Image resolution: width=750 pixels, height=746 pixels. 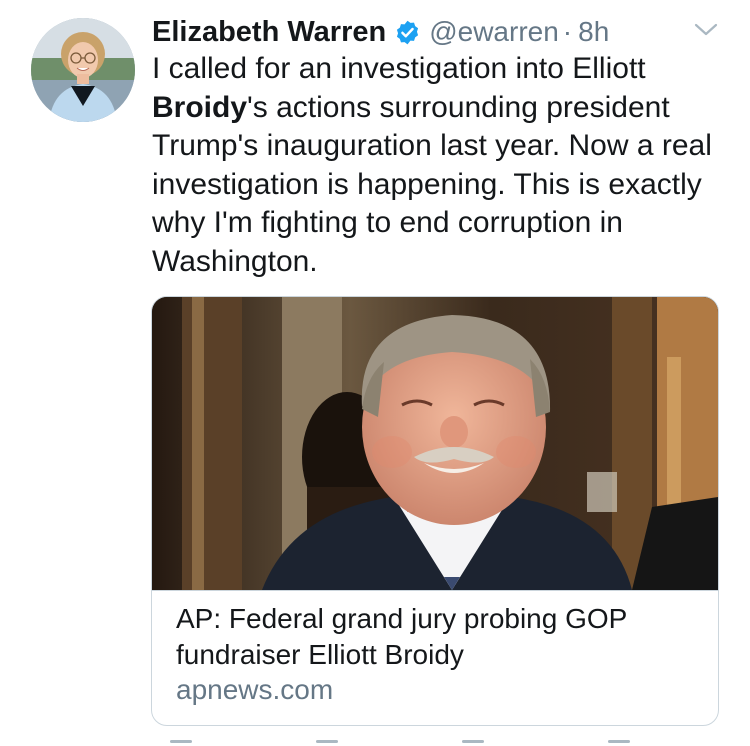 What do you see at coordinates (619, 741) in the screenshot?
I see `share-icon` at bounding box center [619, 741].